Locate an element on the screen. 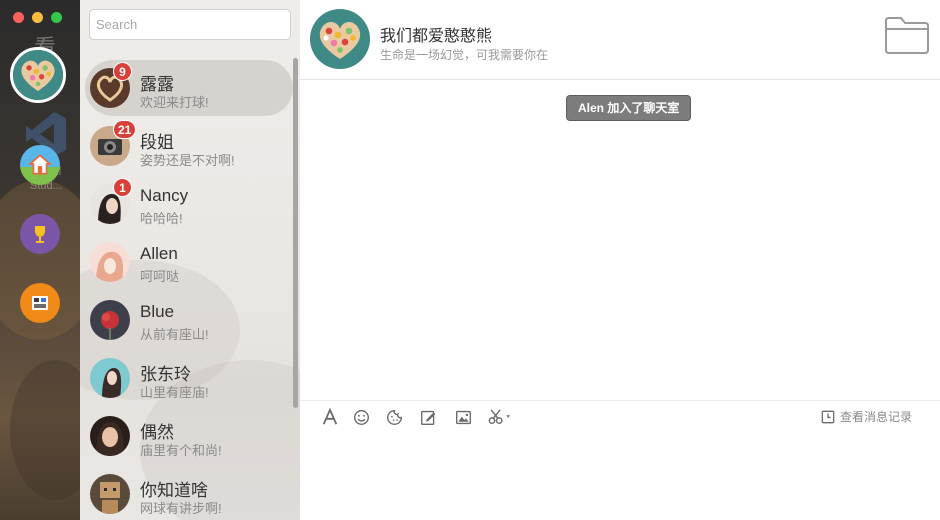 The width and height of the screenshot is (940, 520). edit-icon is located at coordinates (428, 417).